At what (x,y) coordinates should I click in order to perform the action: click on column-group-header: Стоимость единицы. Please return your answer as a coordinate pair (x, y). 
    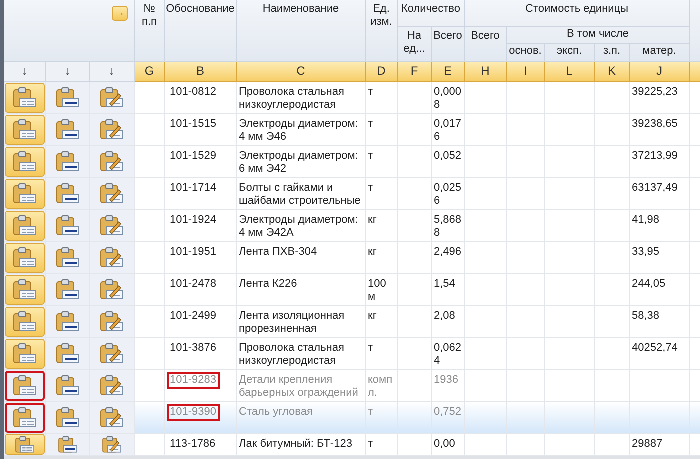
    Looking at the image, I should click on (577, 13).